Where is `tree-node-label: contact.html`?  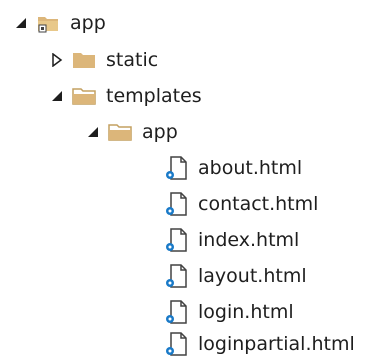 tree-node-label: contact.html is located at coordinates (258, 204).